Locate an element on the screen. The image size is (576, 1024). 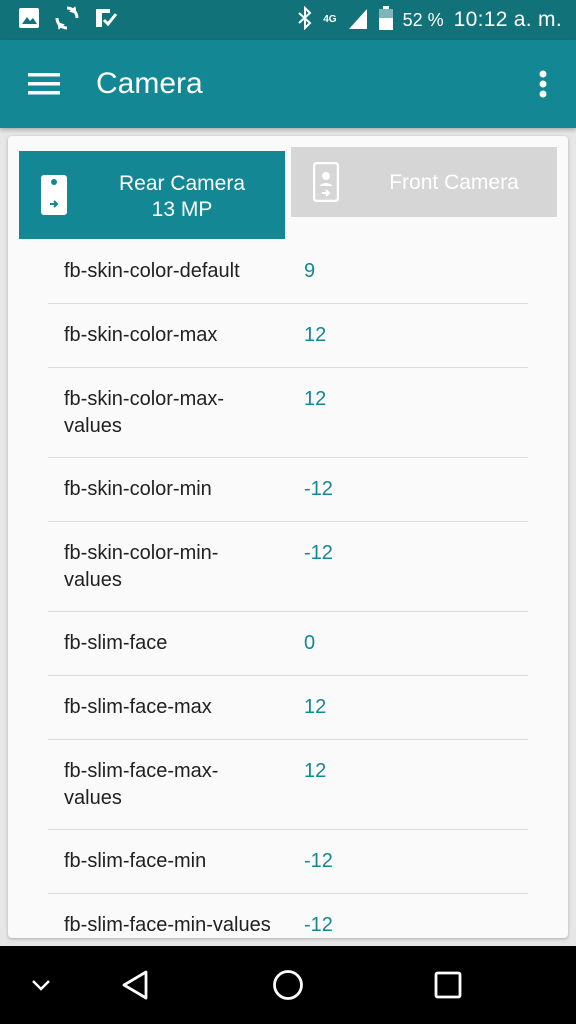
chevron-down-icon is located at coordinates (41, 985).